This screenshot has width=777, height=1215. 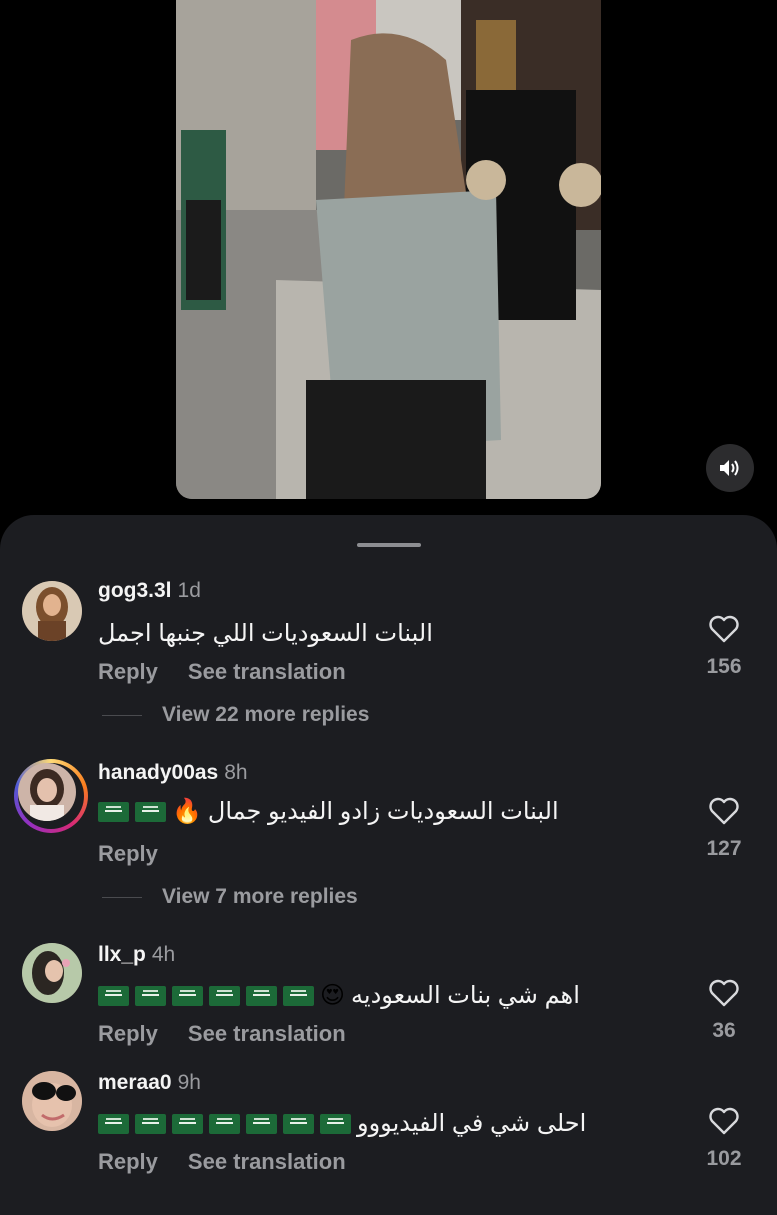 I want to click on mute-button, so click(x=730, y=468).